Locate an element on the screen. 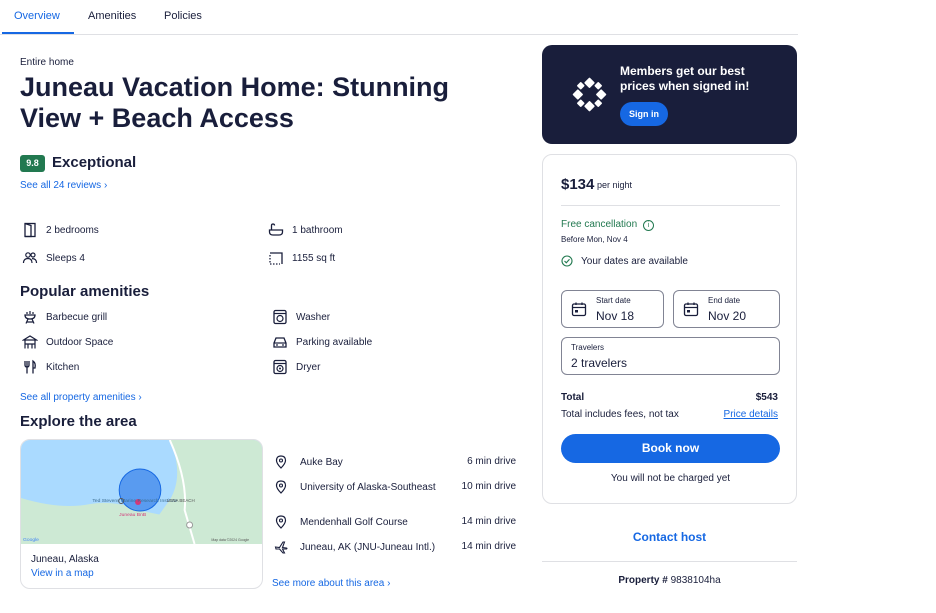 This screenshot has width=936, height=613. fact-bathrooms-label: 1 bathroom is located at coordinates (317, 230).